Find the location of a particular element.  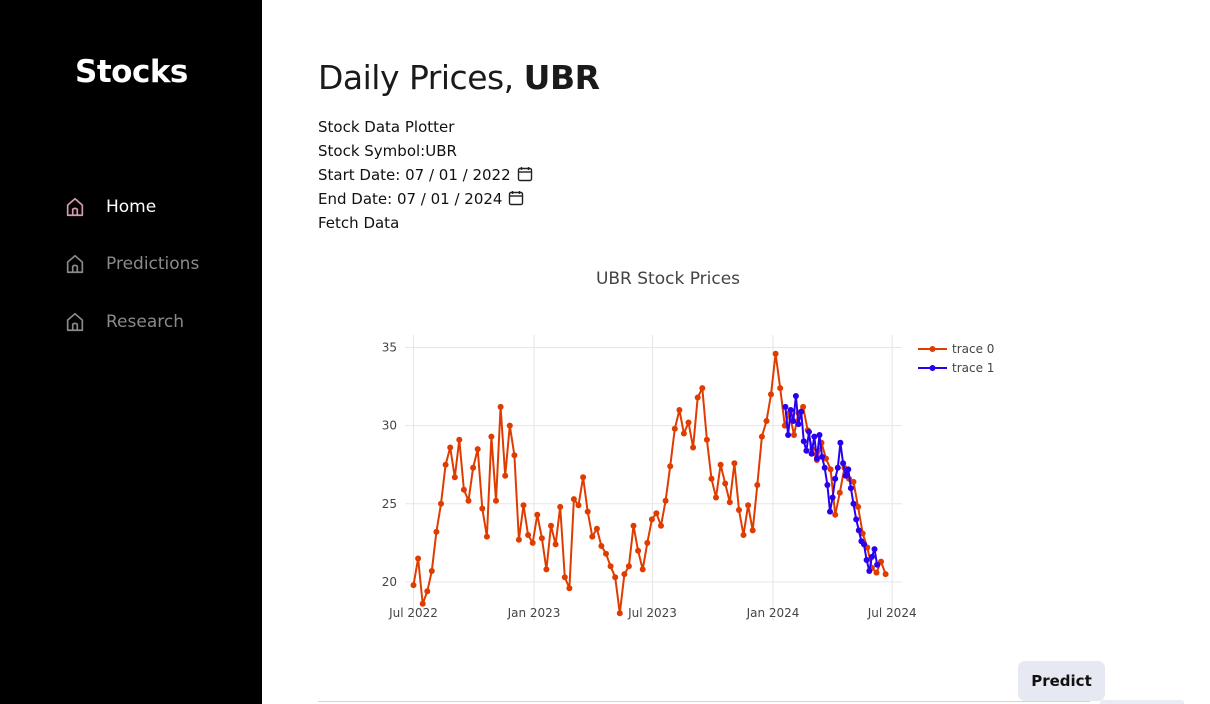

predict-button: Predict is located at coordinates (1061, 681).